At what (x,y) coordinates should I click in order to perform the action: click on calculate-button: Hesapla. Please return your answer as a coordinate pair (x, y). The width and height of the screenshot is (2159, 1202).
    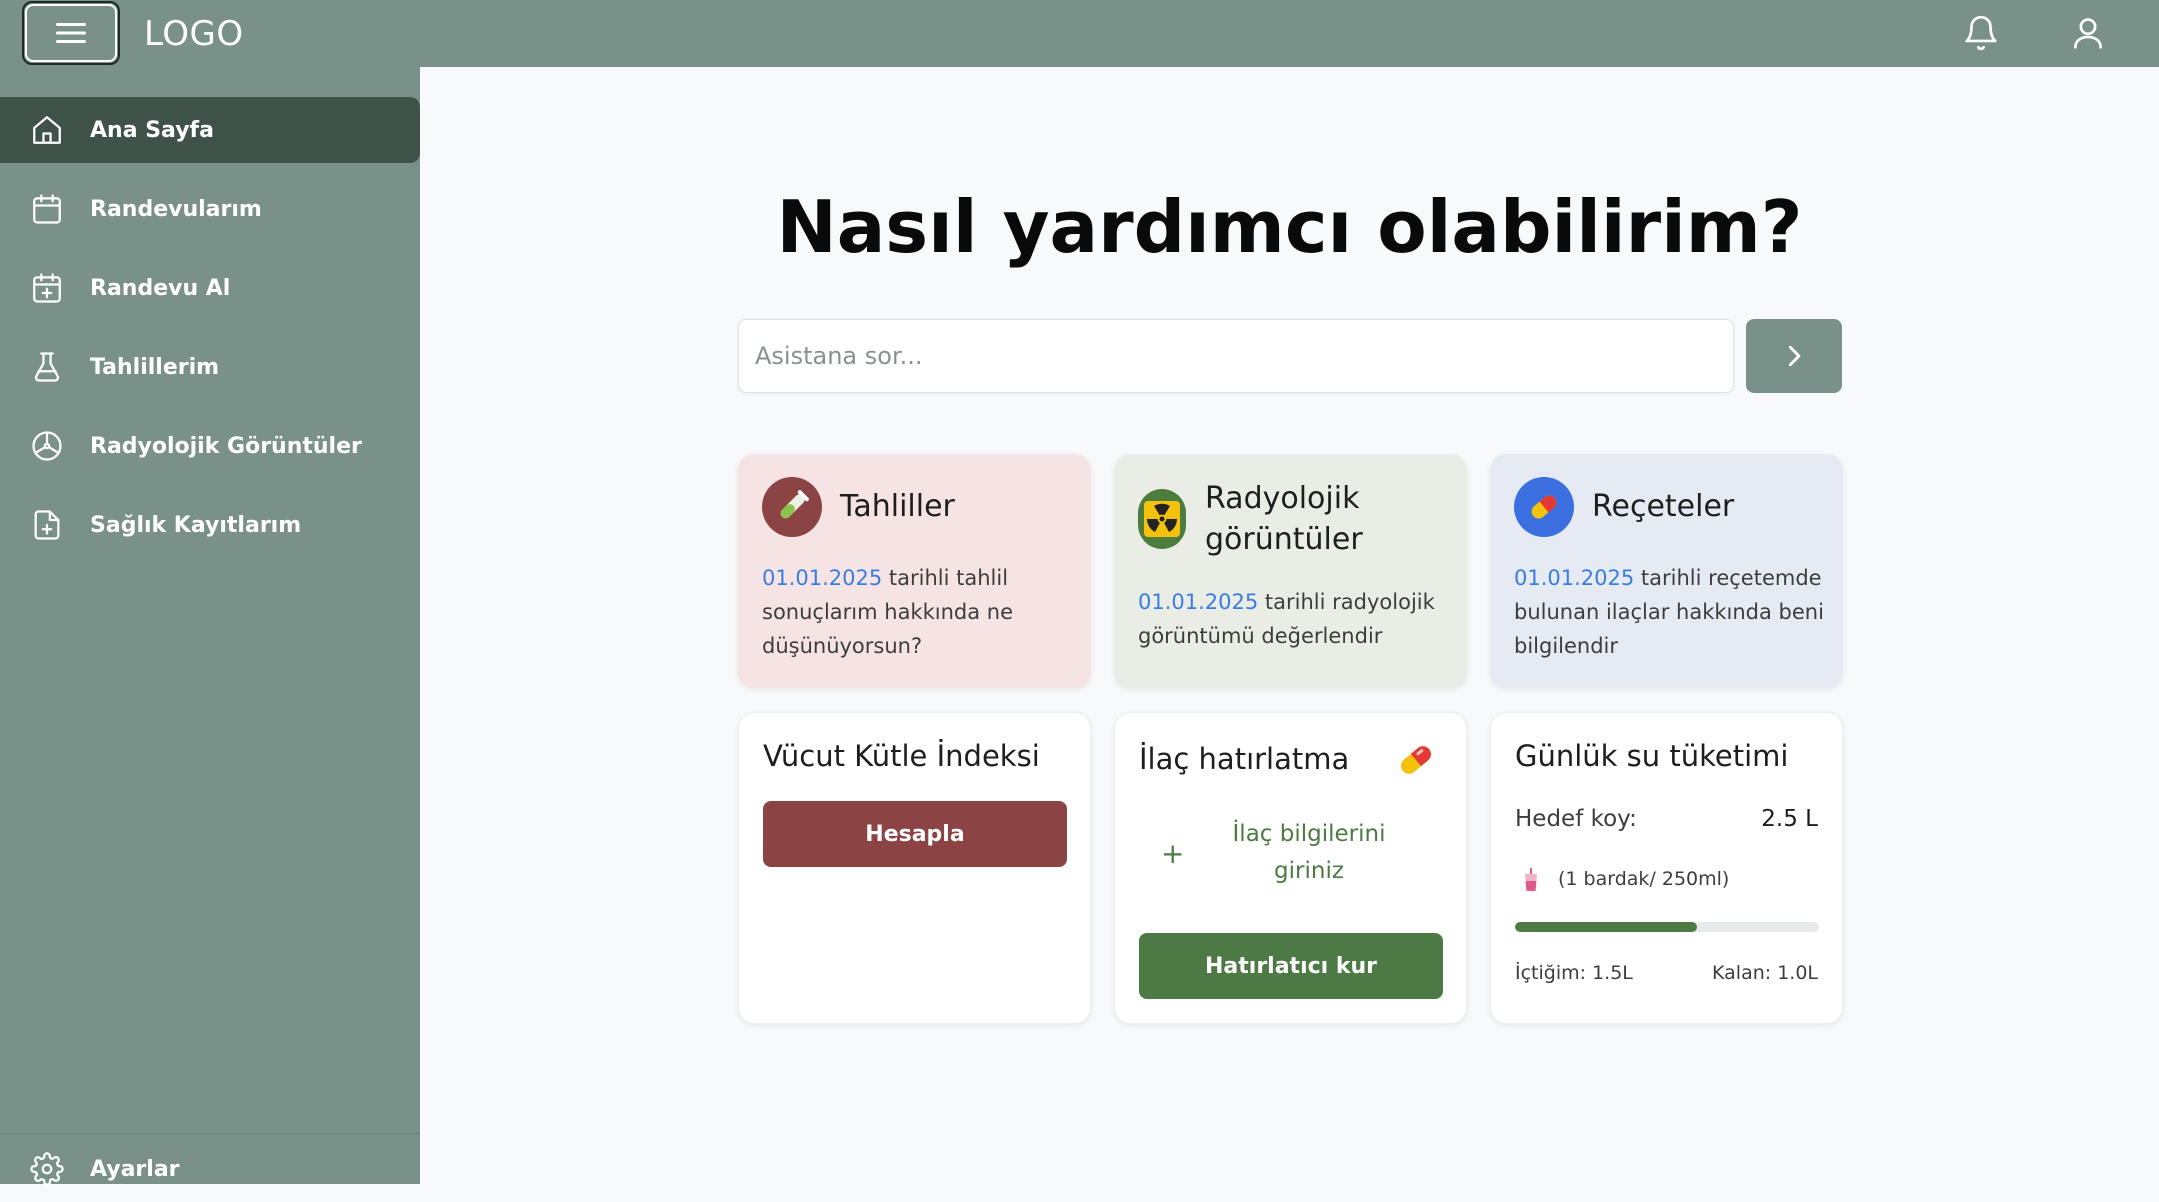
    Looking at the image, I should click on (915, 834).